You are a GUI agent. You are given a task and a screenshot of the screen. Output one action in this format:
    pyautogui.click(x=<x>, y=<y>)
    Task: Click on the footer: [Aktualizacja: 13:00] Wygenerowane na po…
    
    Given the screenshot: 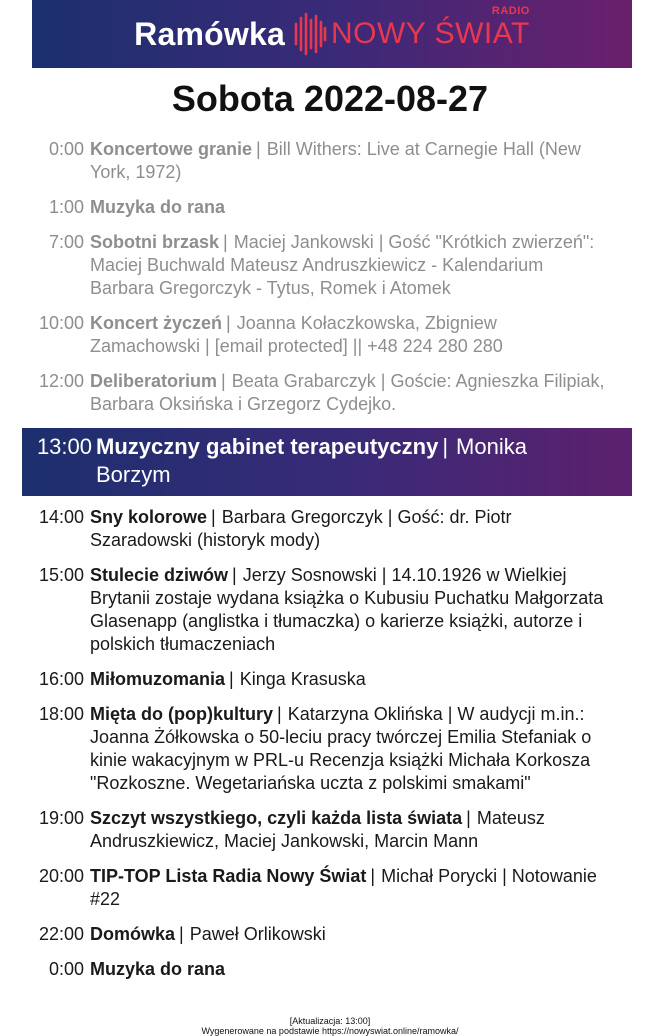 What is the action you would take?
    pyautogui.click(x=330, y=1026)
    